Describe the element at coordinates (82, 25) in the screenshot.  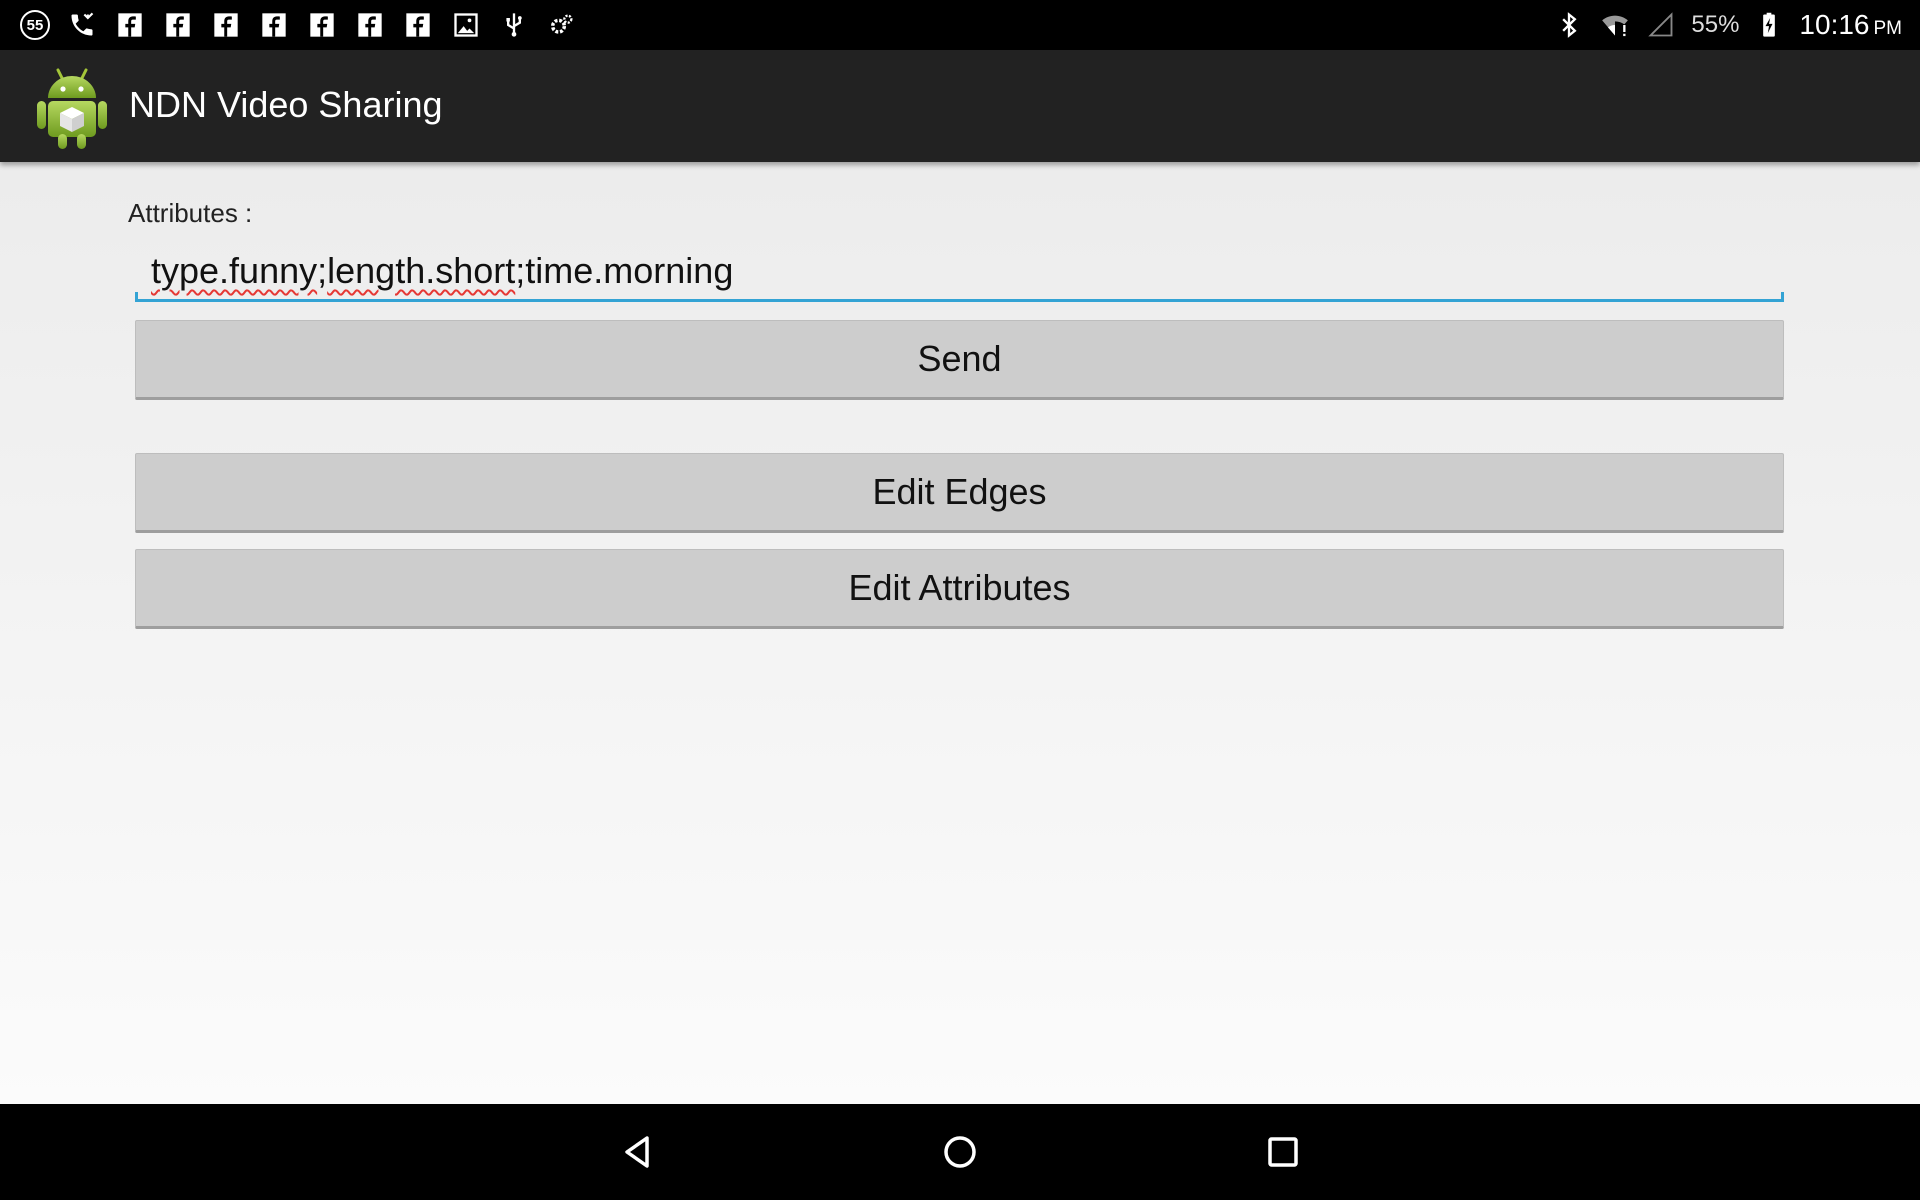
I see `missed-call-icon` at that location.